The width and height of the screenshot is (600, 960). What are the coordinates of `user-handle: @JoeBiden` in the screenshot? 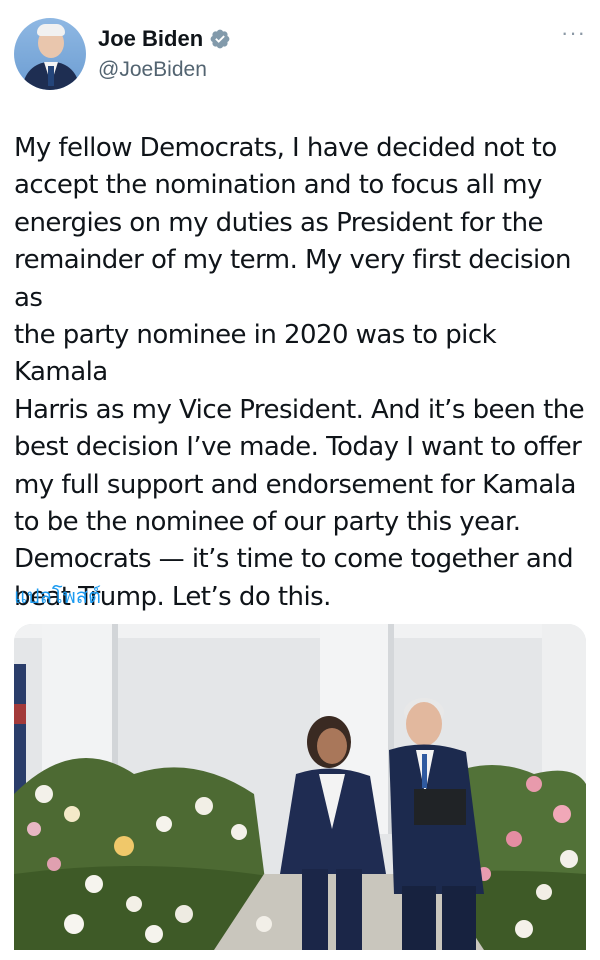 It's located at (152, 70).